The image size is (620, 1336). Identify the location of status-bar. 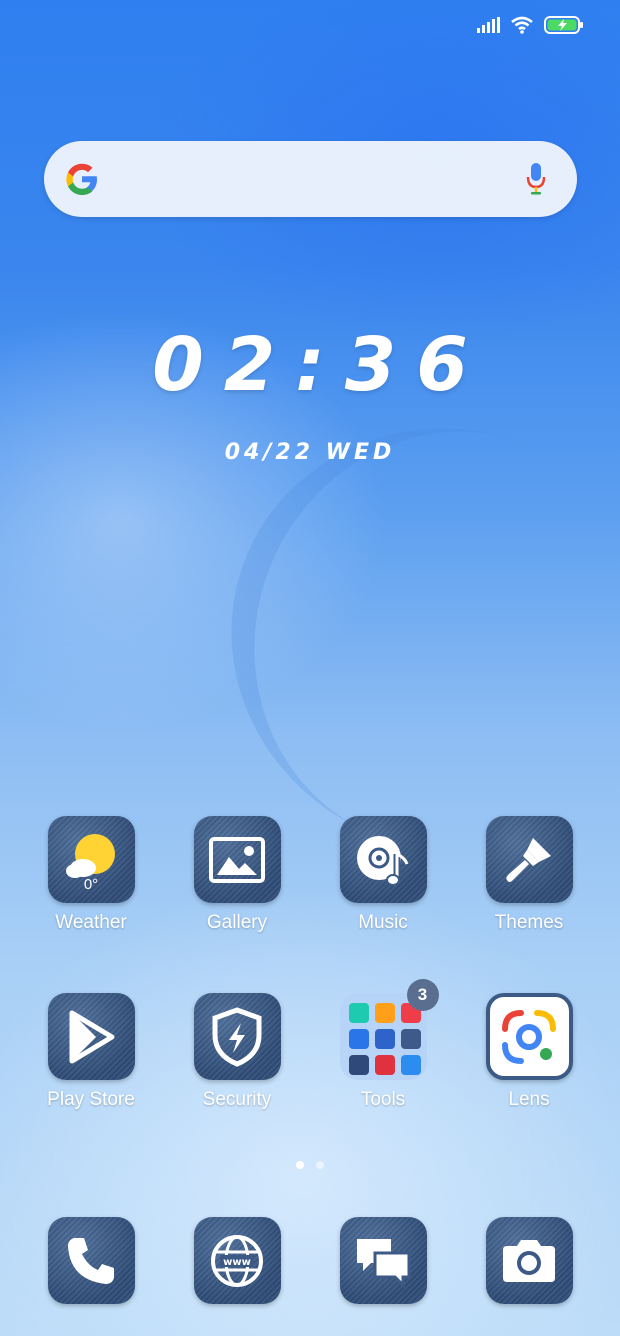
(530, 27).